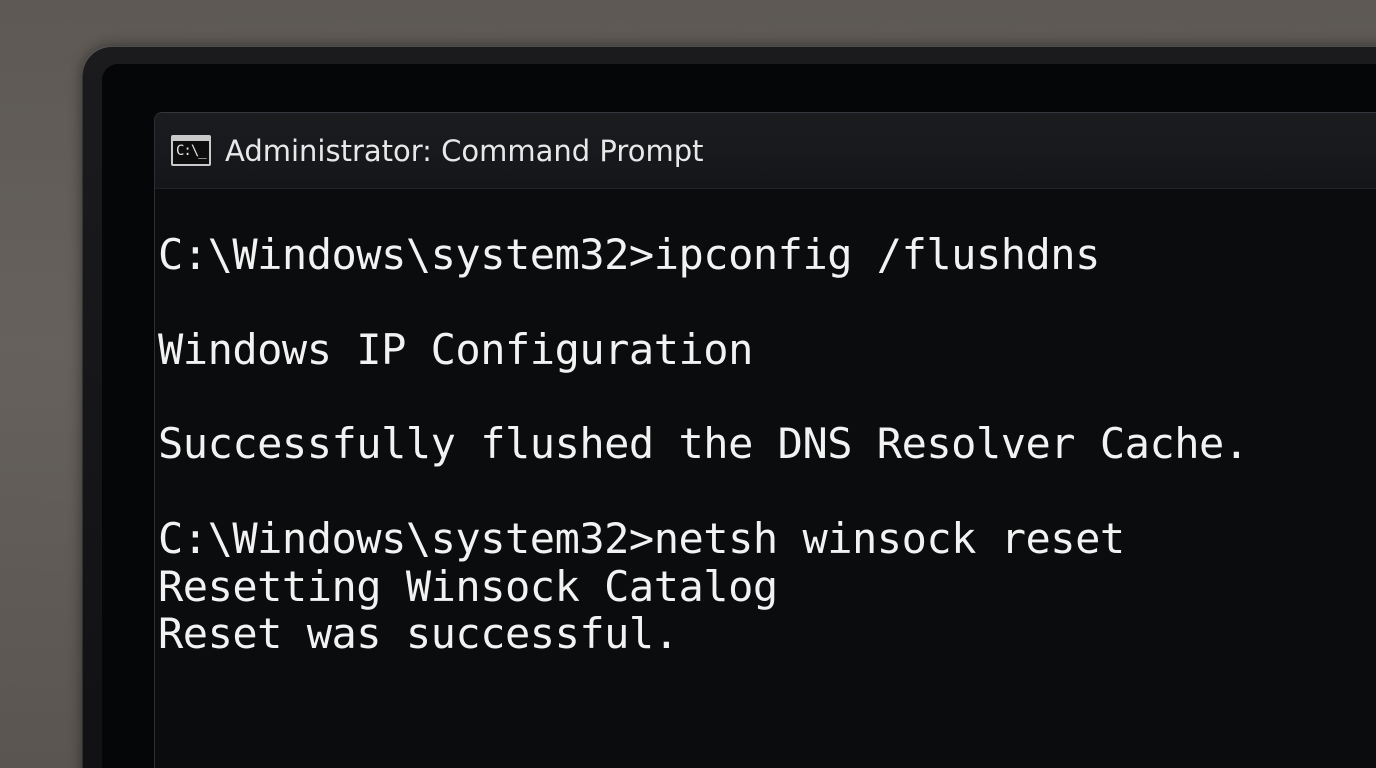 The width and height of the screenshot is (1376, 768). What do you see at coordinates (455, 349) in the screenshot?
I see `console-line-output: Windows IP Configuration` at bounding box center [455, 349].